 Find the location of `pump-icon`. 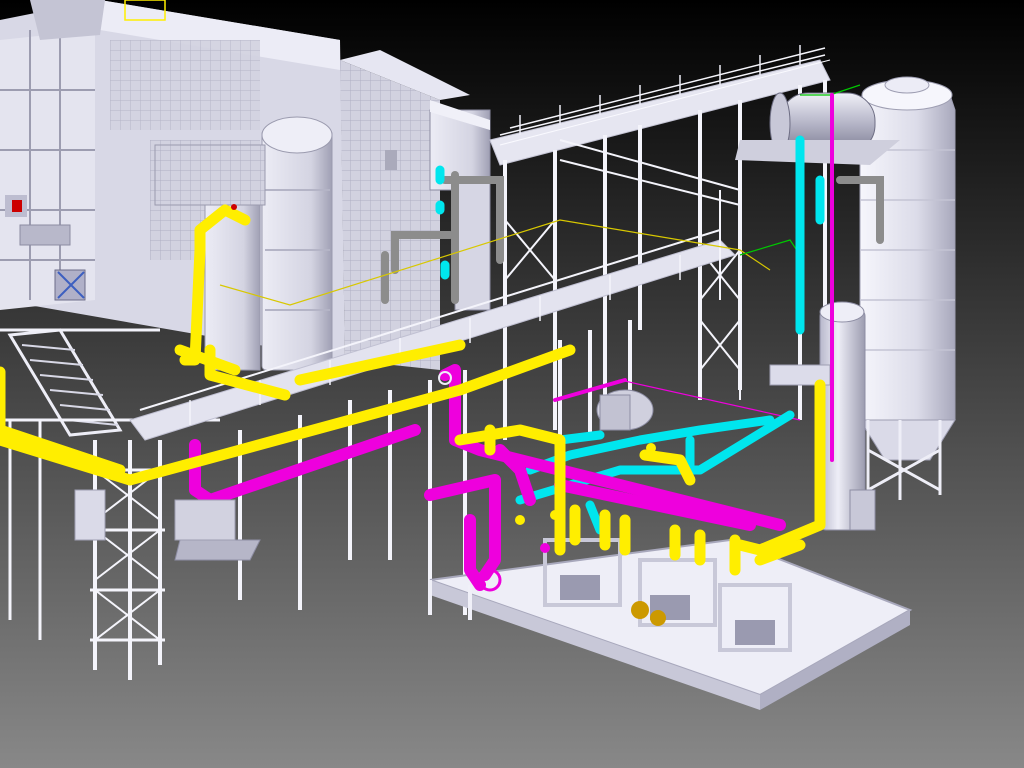

pump-icon is located at coordinates (580, 587).